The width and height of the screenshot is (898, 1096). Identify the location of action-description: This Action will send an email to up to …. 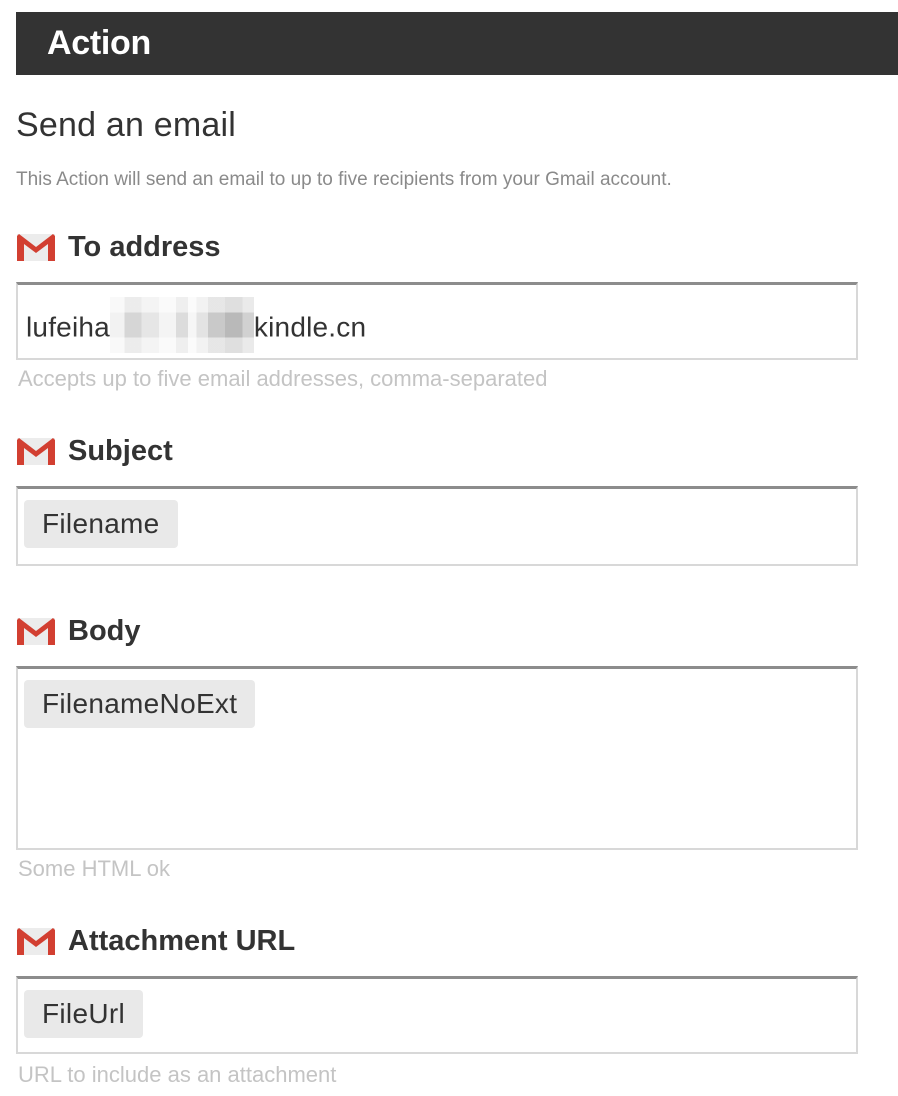
(344, 179).